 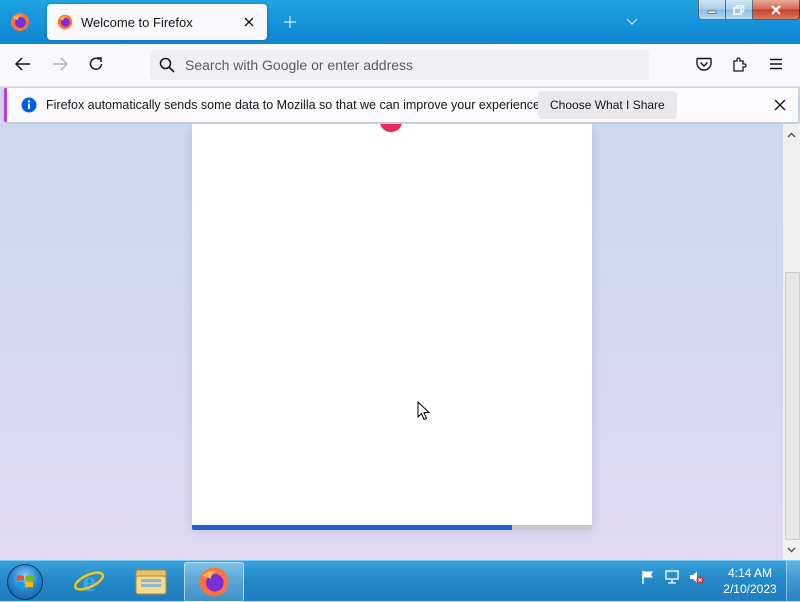 I want to click on taskbar-firefox, so click(x=214, y=582).